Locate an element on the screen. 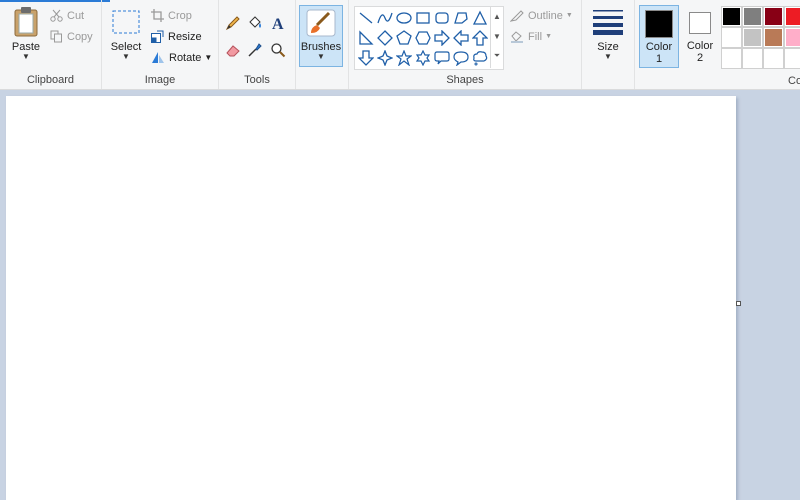 This screenshot has height=500, width=800. resize-icon is located at coordinates (157, 36).